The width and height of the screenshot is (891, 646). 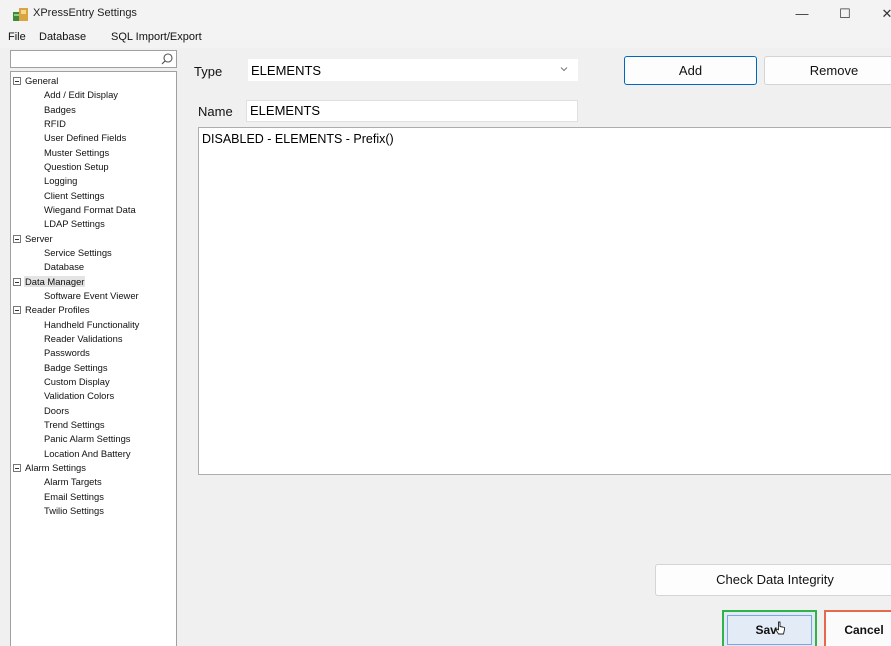 I want to click on close-button: ✕, so click(x=881, y=14).